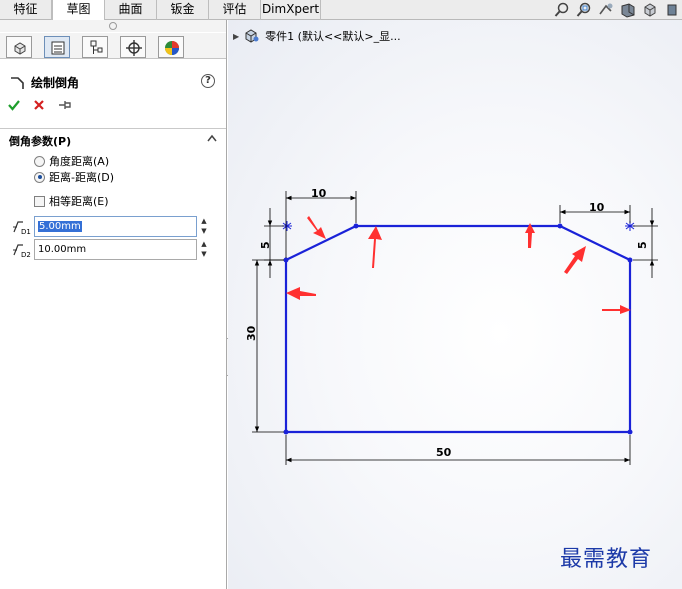 This screenshot has height=589, width=682. Describe the element at coordinates (458, 265) in the screenshot. I see `annotation-arrows` at that location.